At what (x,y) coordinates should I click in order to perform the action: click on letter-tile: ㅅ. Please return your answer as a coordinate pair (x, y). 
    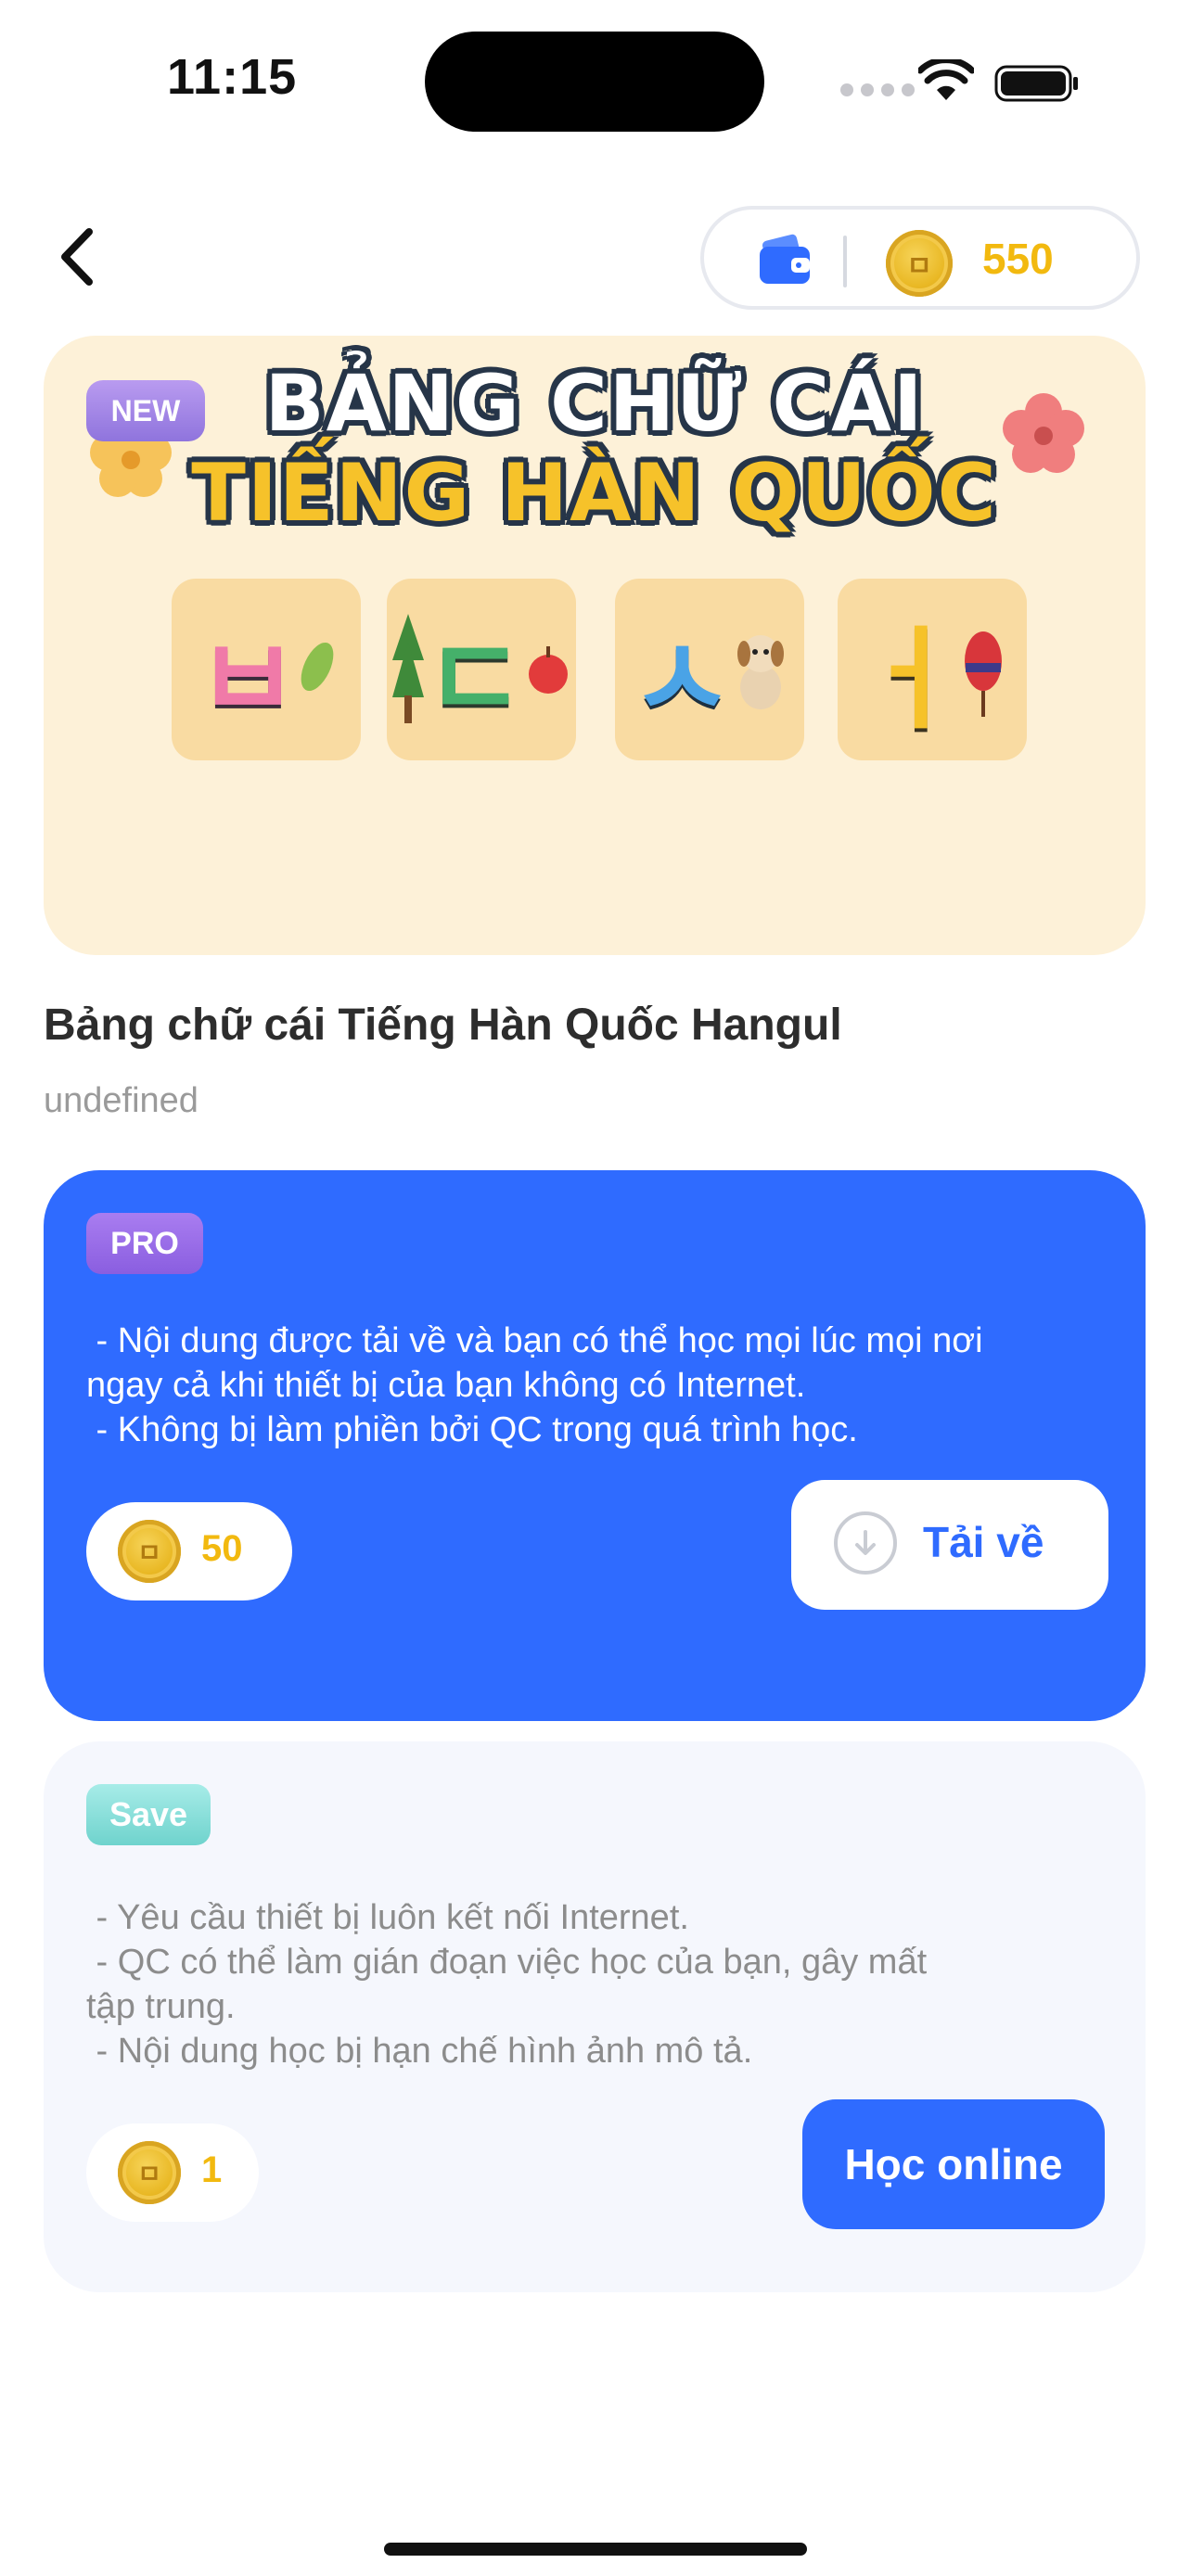
    Looking at the image, I should click on (709, 669).